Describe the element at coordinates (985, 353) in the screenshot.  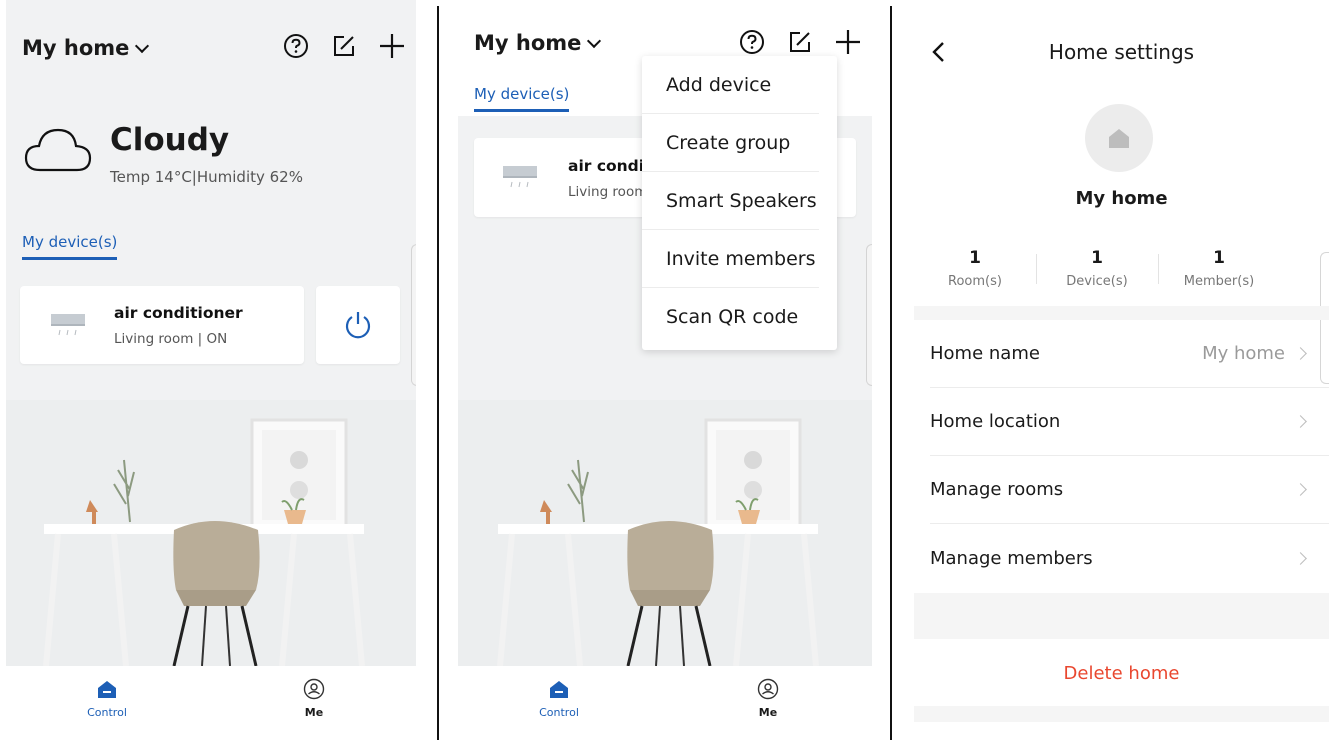
I see `row-home-name-label: Home name` at that location.